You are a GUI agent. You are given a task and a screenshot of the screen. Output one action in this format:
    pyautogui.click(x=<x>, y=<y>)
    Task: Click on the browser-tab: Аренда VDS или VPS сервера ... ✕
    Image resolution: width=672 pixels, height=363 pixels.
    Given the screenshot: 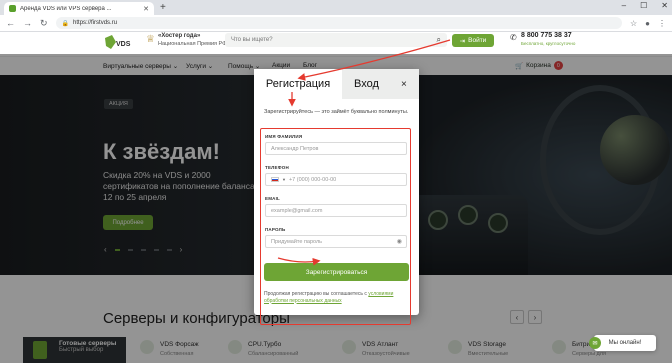 What is the action you would take?
    pyautogui.click(x=79, y=8)
    